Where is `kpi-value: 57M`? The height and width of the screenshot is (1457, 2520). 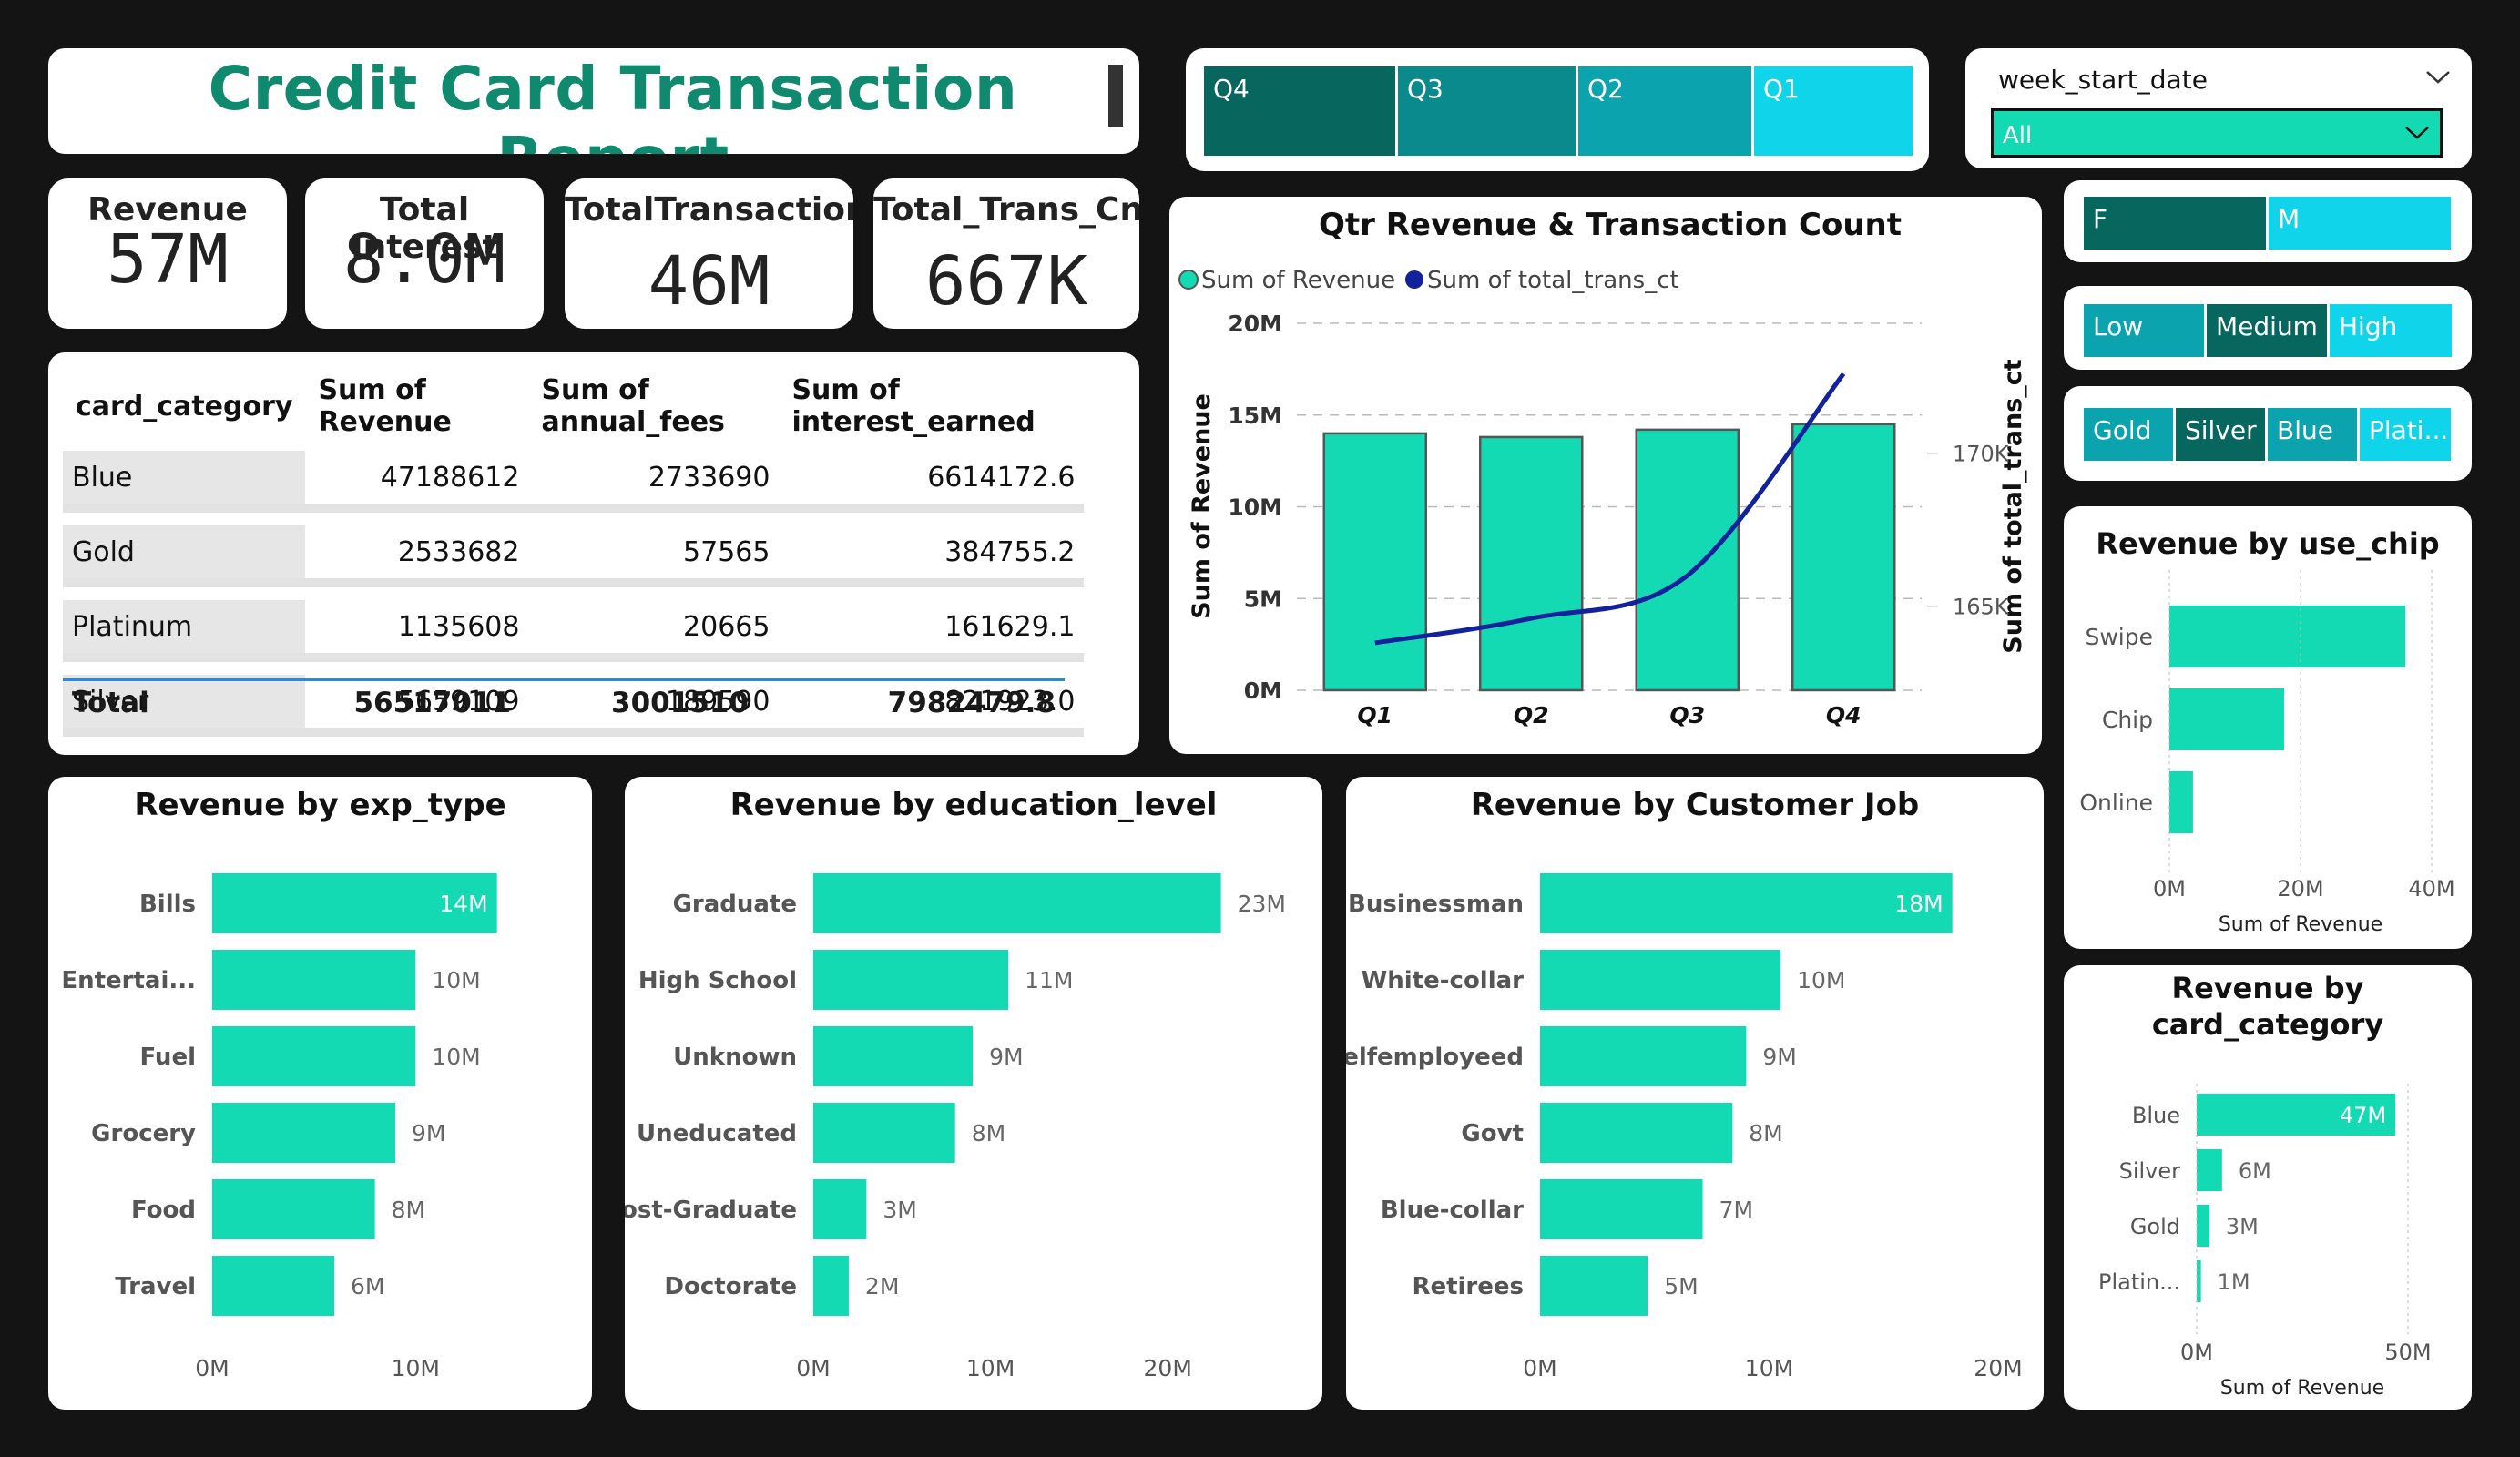 kpi-value: 57M is located at coordinates (168, 259).